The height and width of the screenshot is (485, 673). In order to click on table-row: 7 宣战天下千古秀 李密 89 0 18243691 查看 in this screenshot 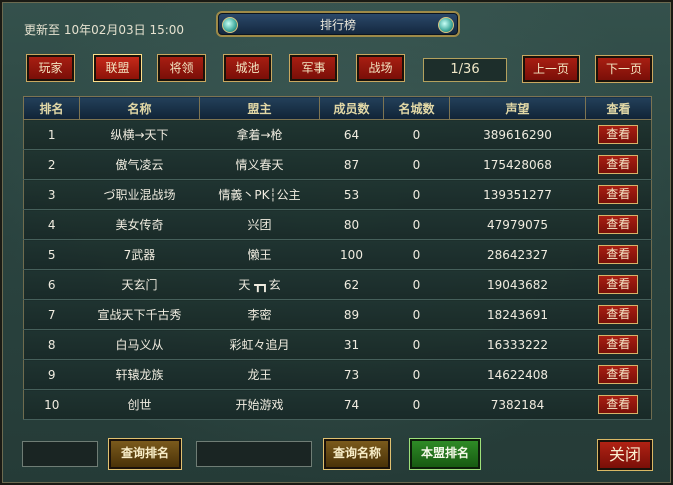, I will do `click(337, 314)`.